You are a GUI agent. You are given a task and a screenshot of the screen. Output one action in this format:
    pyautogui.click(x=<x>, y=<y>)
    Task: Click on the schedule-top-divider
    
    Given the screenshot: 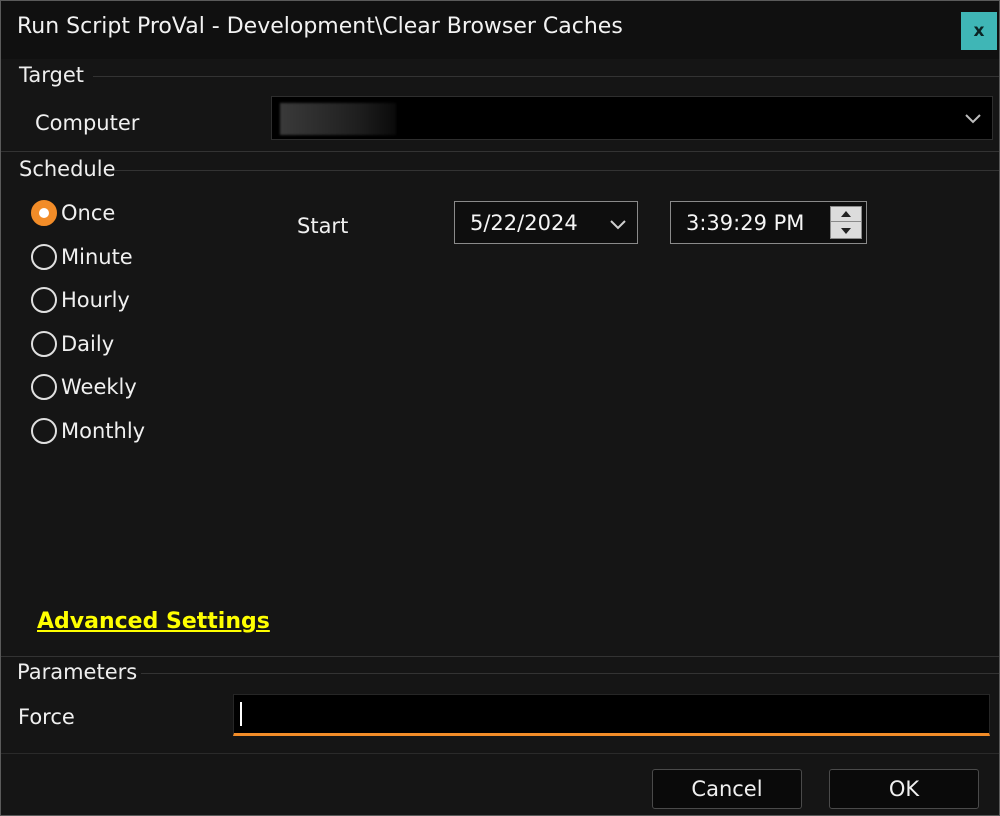 What is the action you would take?
    pyautogui.click(x=500, y=151)
    